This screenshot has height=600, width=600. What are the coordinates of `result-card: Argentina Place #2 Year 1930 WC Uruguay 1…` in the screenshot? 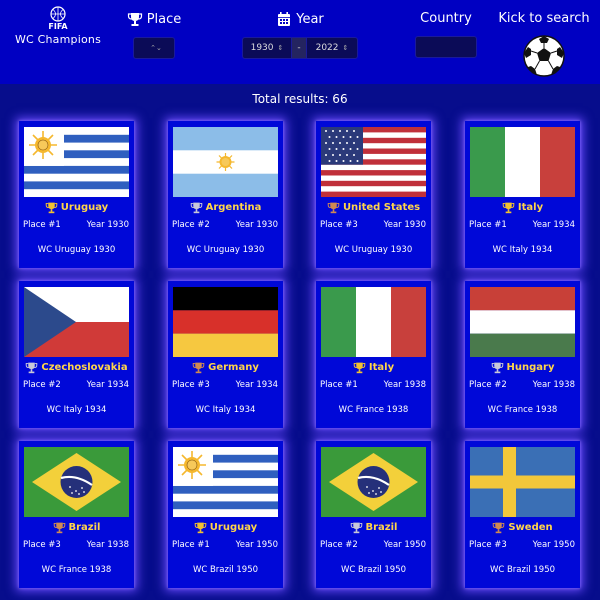 It's located at (225, 194).